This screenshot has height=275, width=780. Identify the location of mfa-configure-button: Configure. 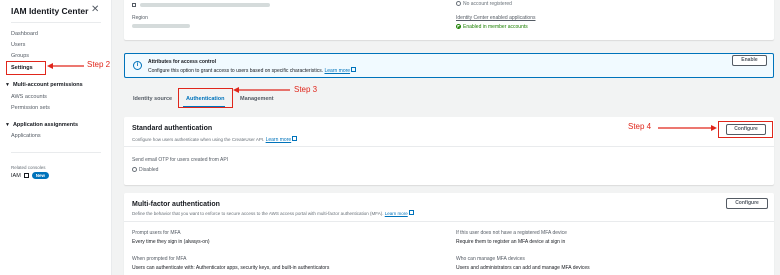
(747, 203).